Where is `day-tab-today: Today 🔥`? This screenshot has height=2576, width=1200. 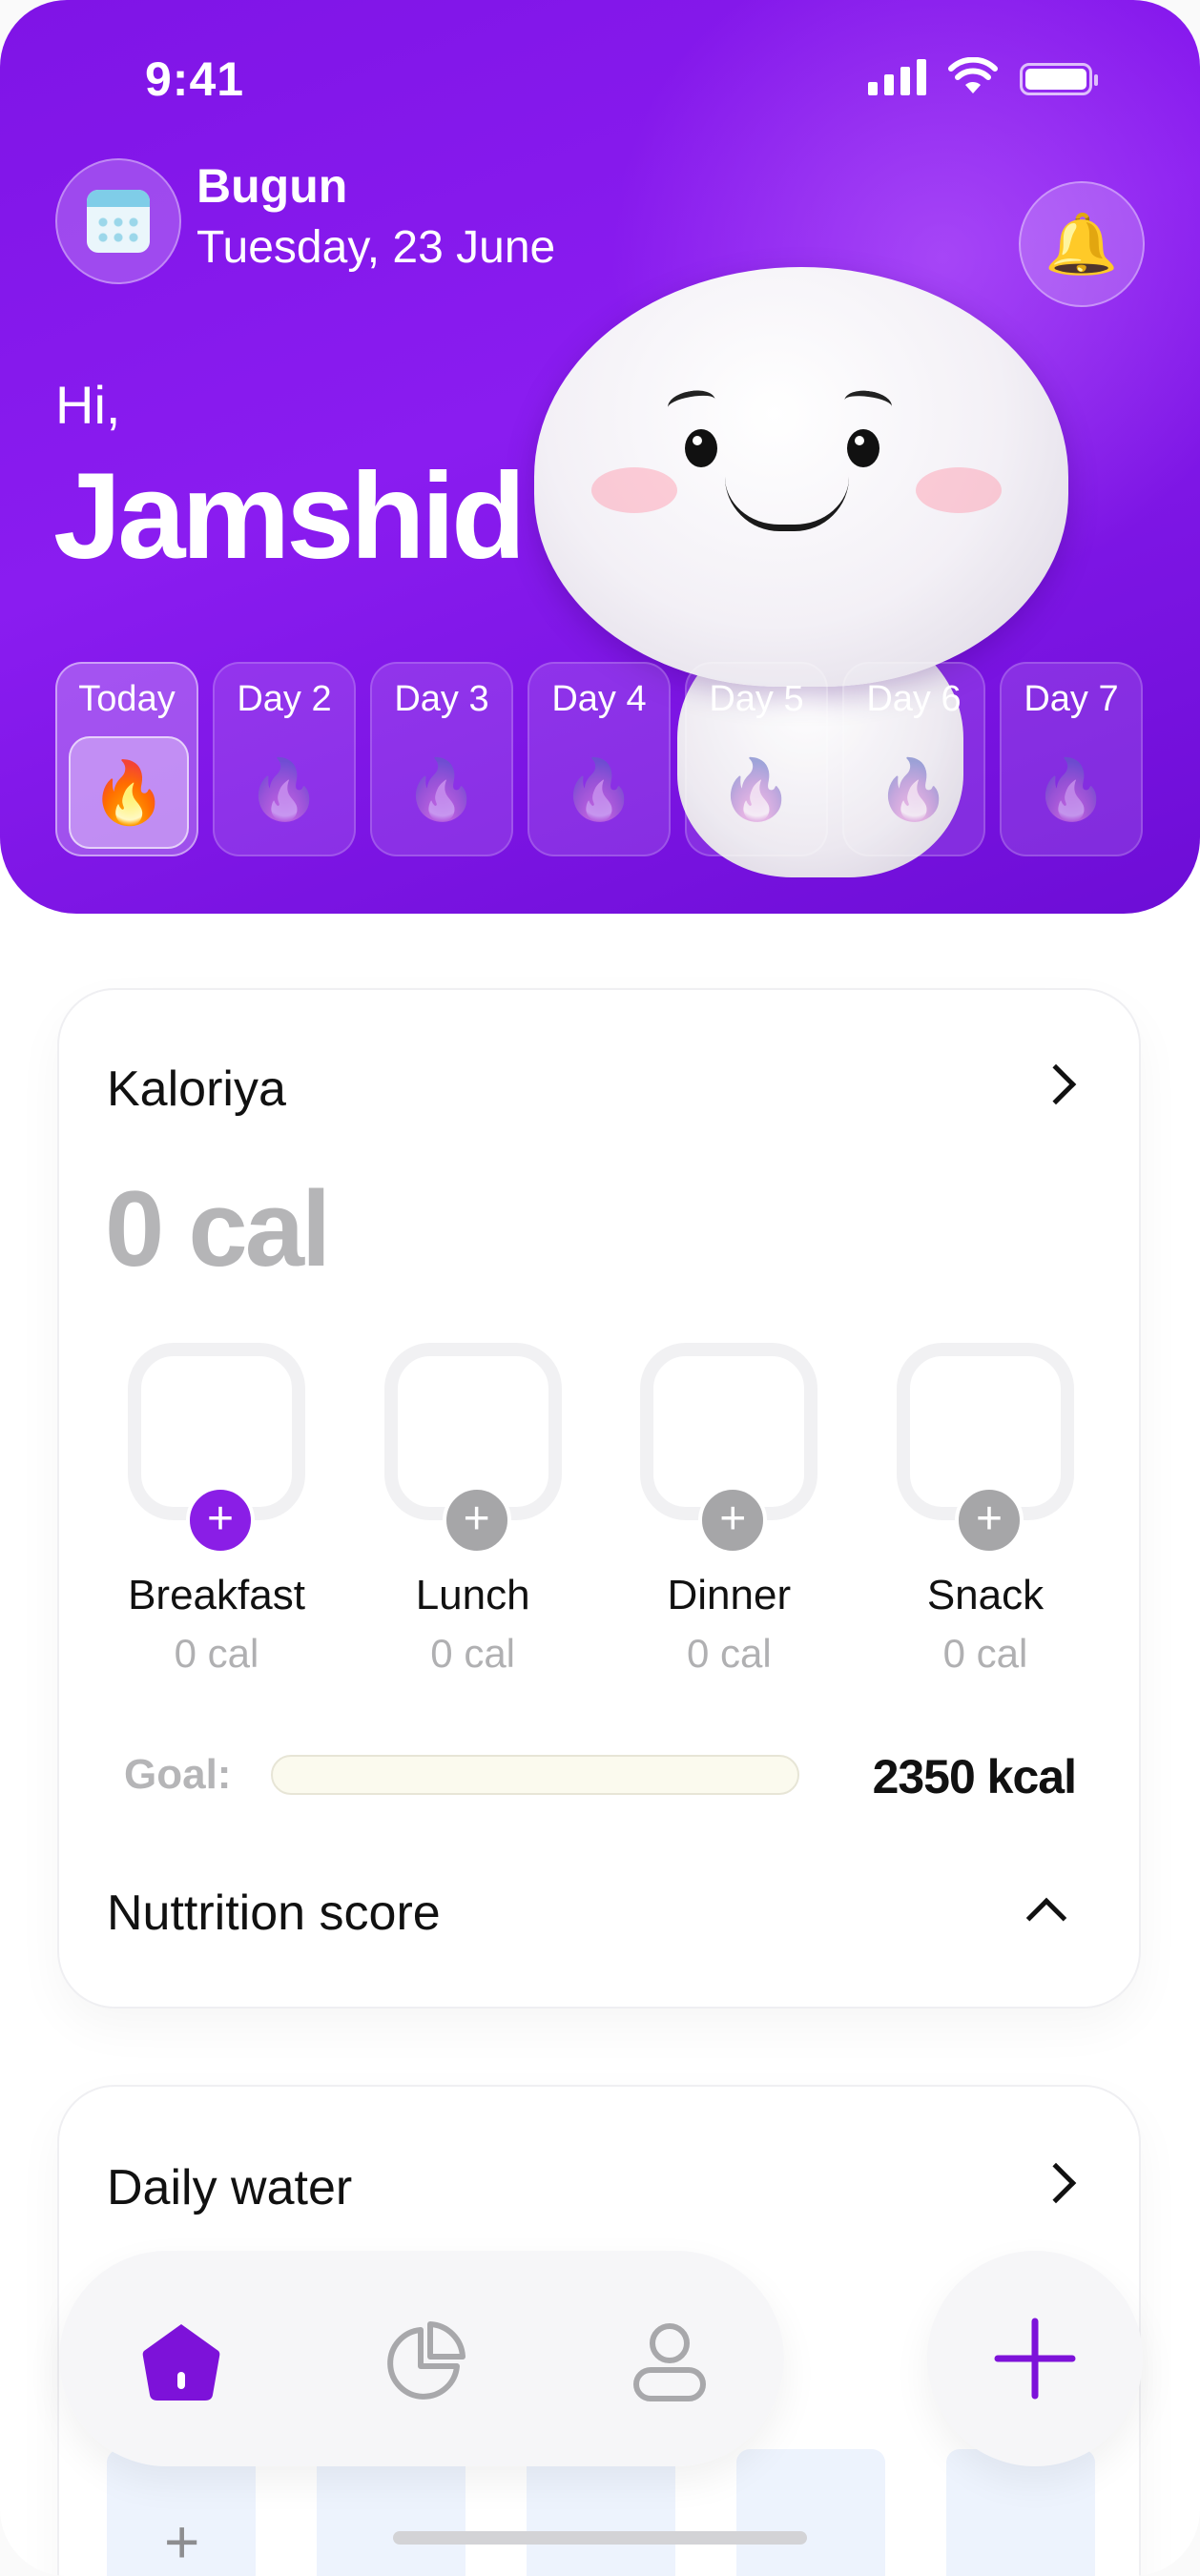 day-tab-today: Today 🔥 is located at coordinates (127, 759).